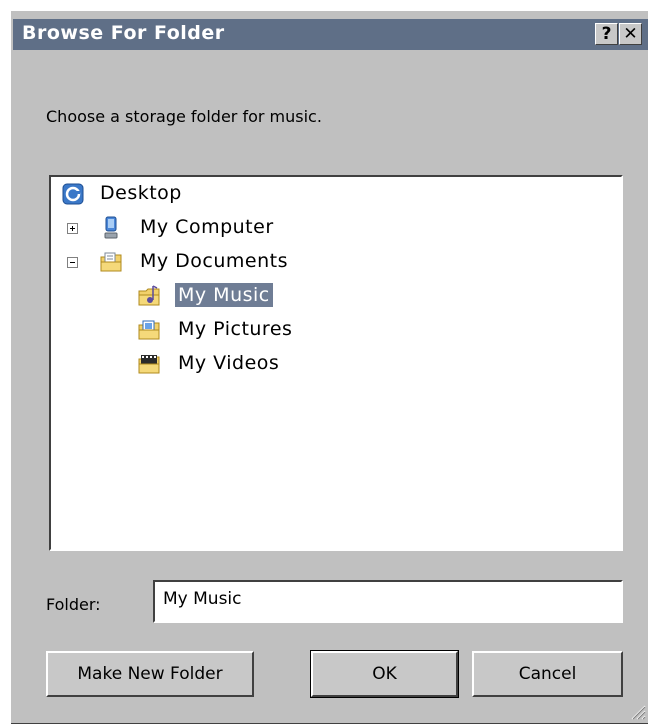 The height and width of the screenshot is (724, 648). I want to click on documents-folder-icon, so click(111, 262).